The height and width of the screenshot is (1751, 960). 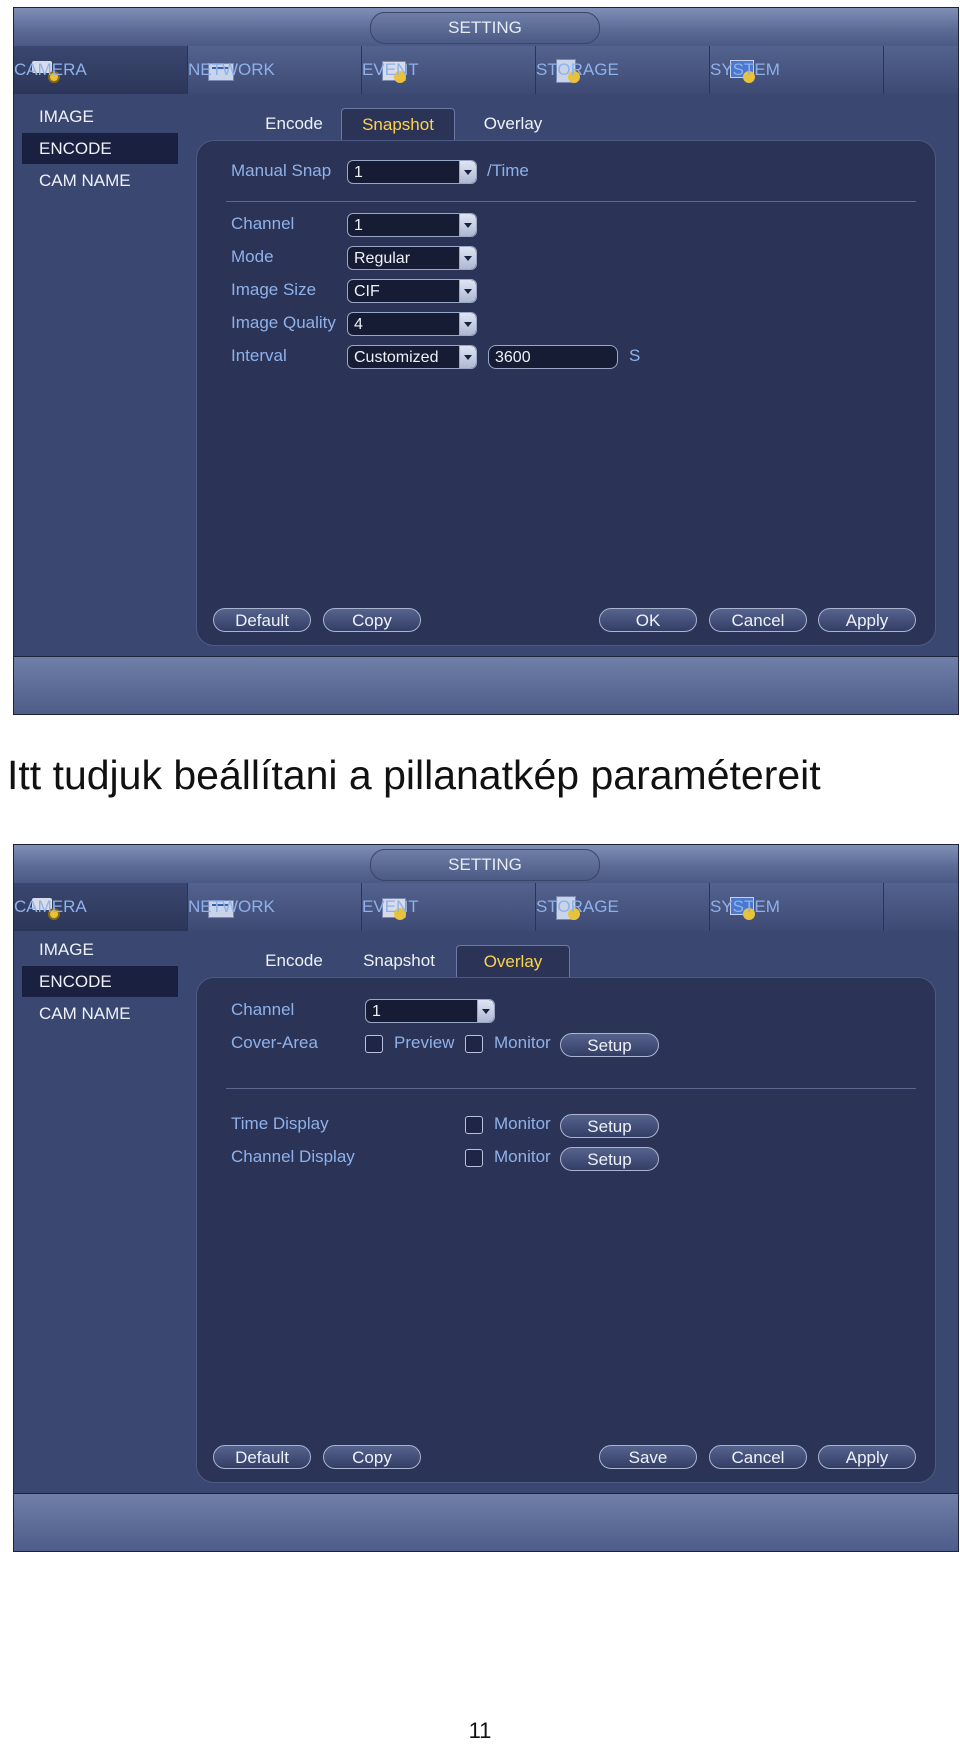 What do you see at coordinates (280, 1123) in the screenshot?
I see `time-display-label: Time Display` at bounding box center [280, 1123].